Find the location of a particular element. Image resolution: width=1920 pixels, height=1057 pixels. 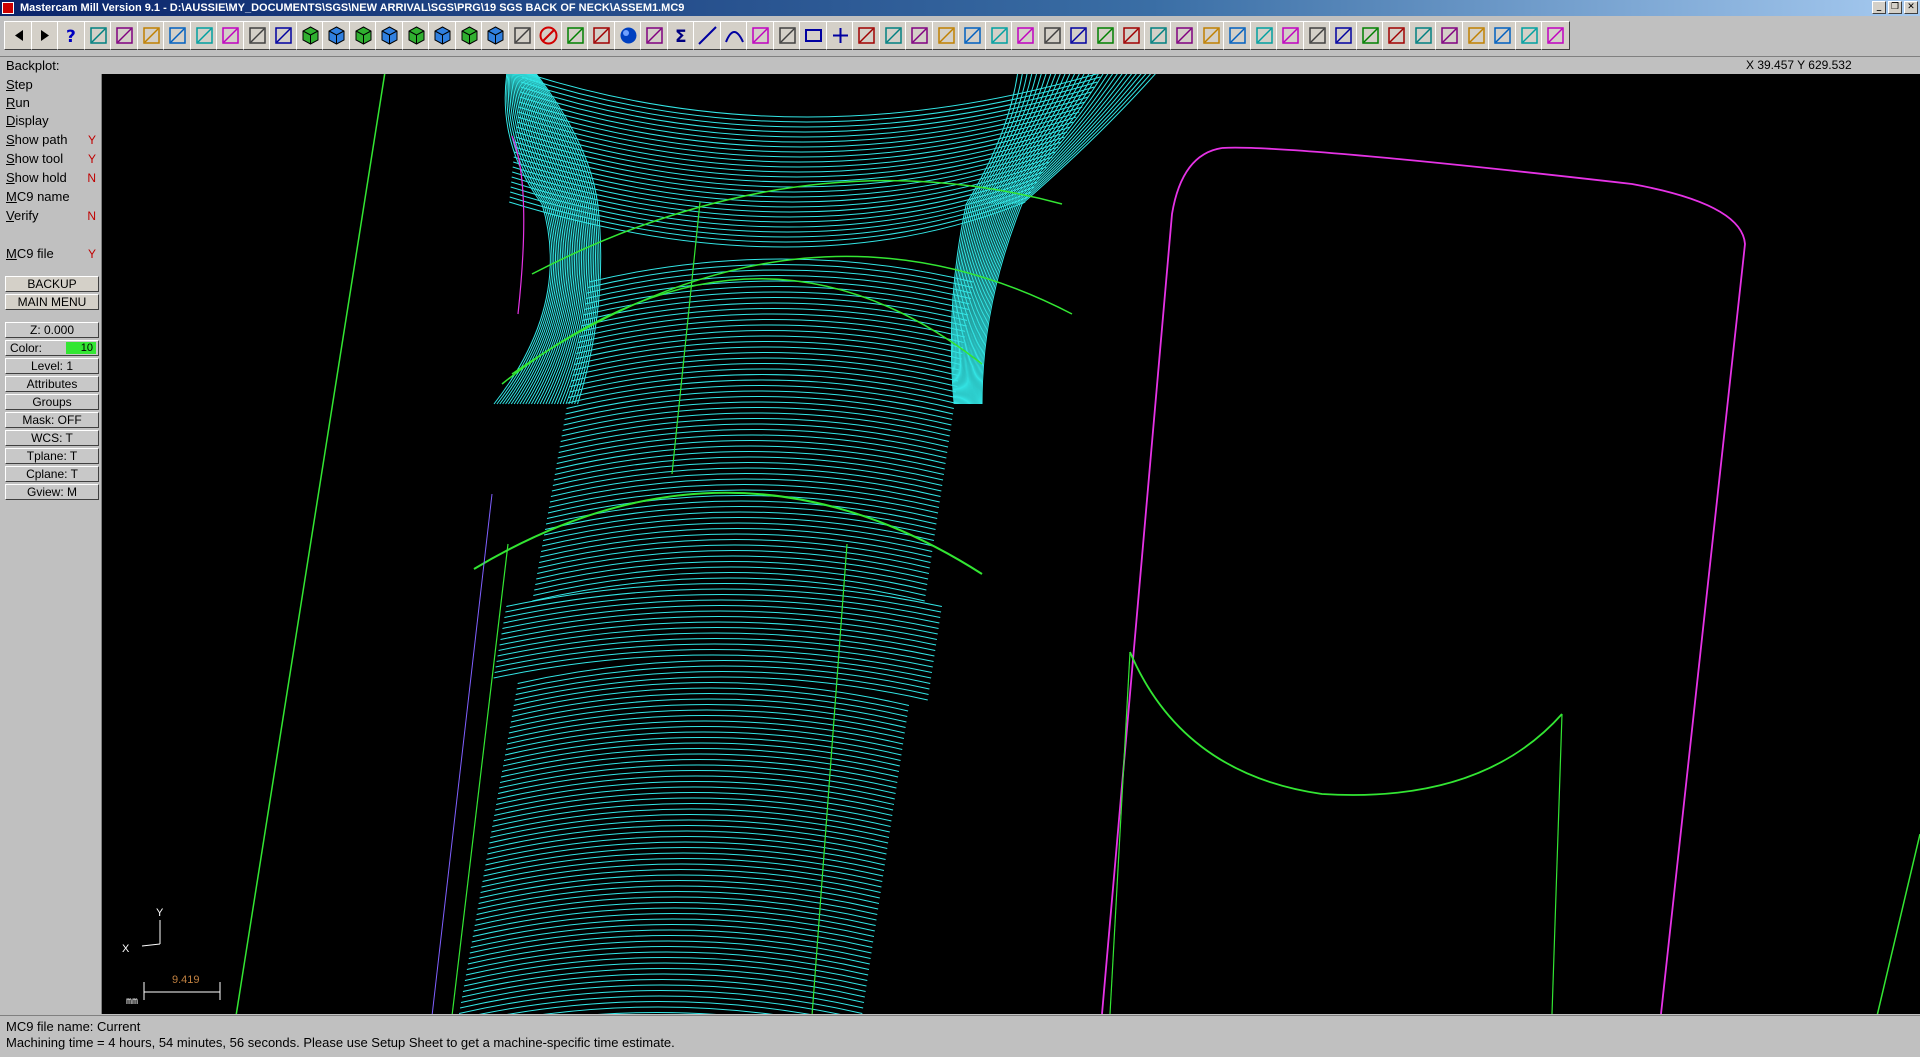

view-iso-alt-icon is located at coordinates (495, 35).